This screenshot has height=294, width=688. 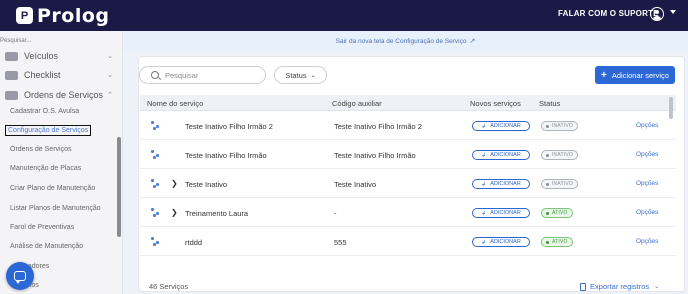 What do you see at coordinates (52, 188) in the screenshot?
I see `sidebar-subitem: Criar Plano de Manutenção` at bounding box center [52, 188].